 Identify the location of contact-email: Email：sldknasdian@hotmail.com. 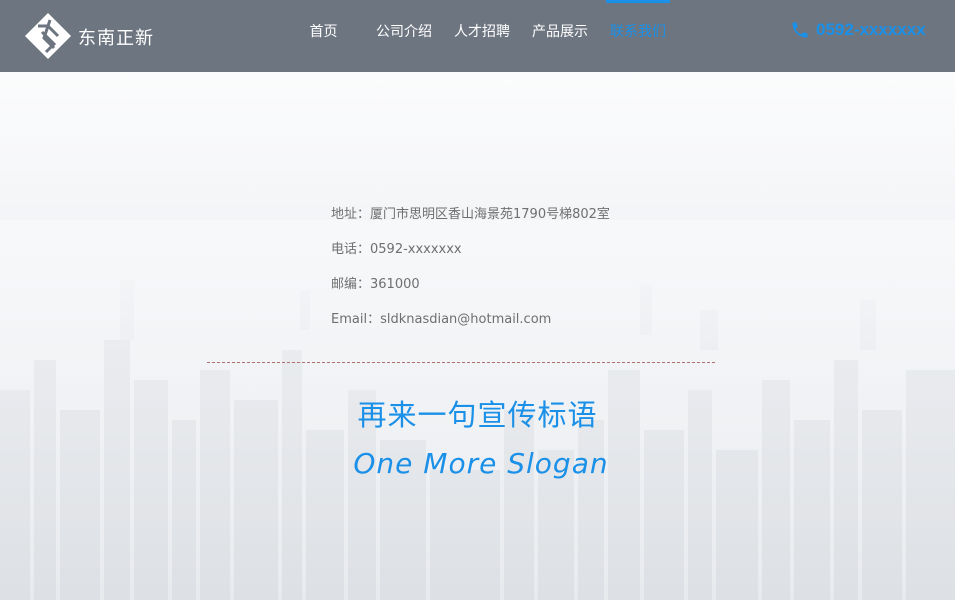
(470, 326).